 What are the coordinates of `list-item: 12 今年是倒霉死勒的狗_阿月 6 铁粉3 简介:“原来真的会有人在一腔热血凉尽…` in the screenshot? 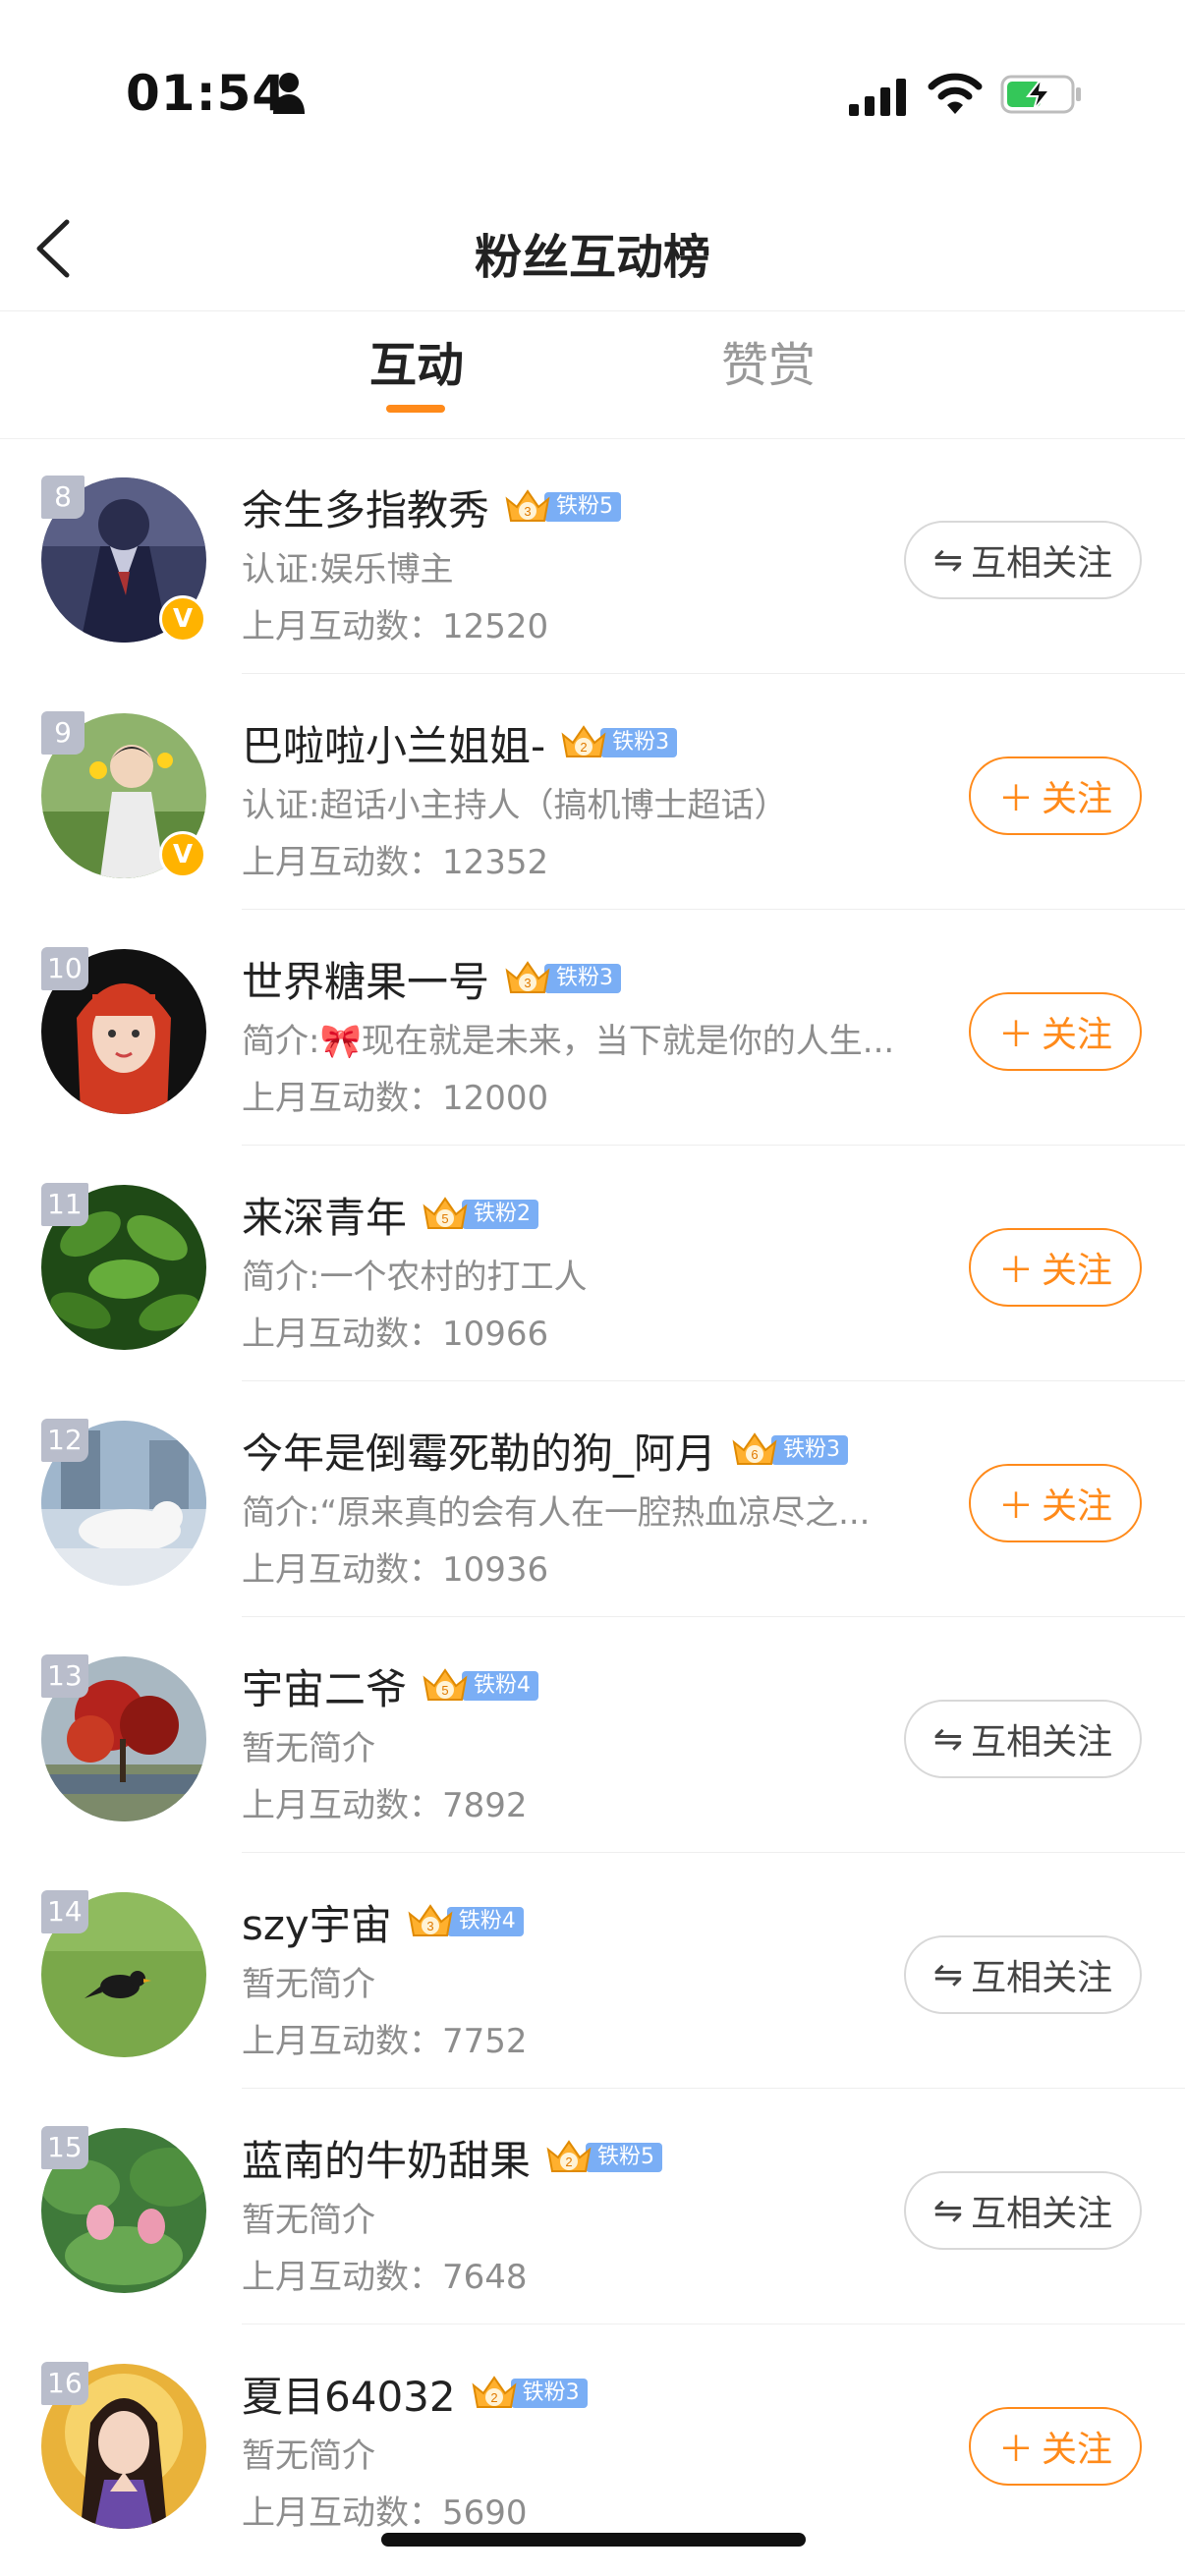 It's located at (592, 1499).